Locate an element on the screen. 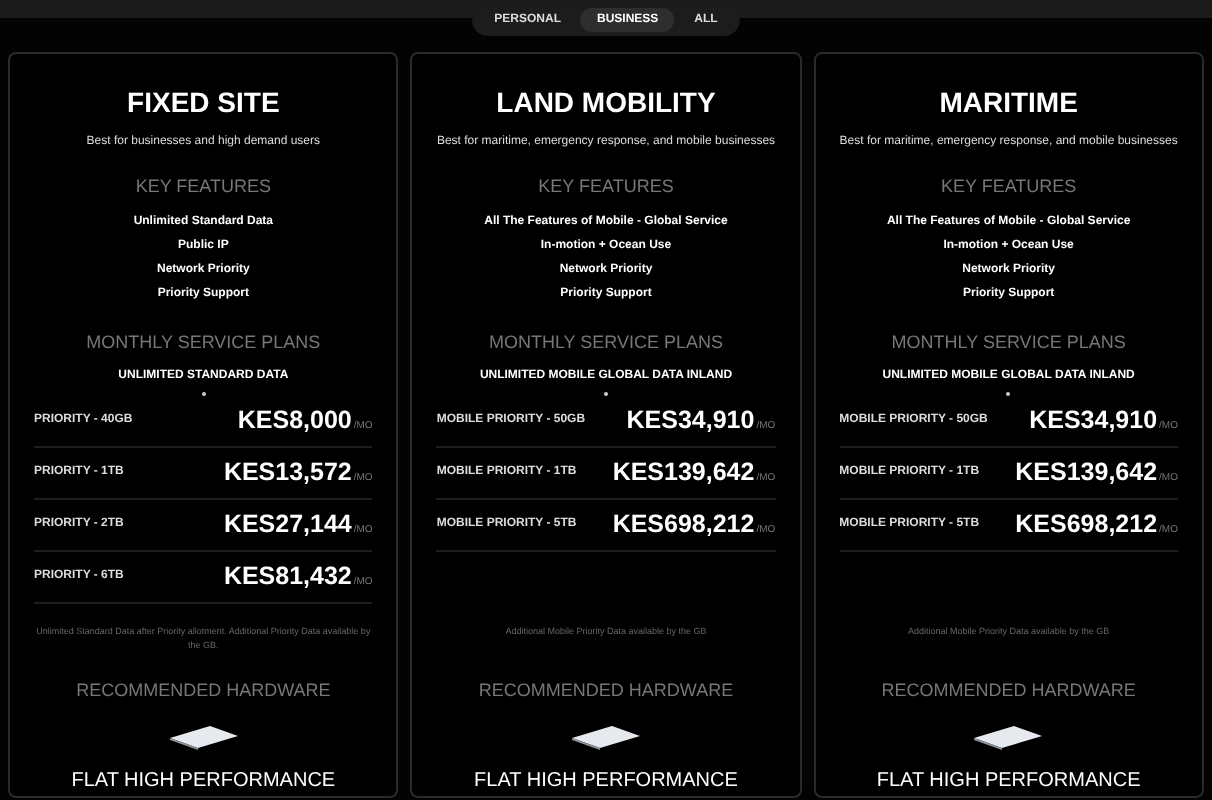 Image resolution: width=1212 pixels, height=800 pixels. plan-price: KES27,144 is located at coordinates (287, 525).